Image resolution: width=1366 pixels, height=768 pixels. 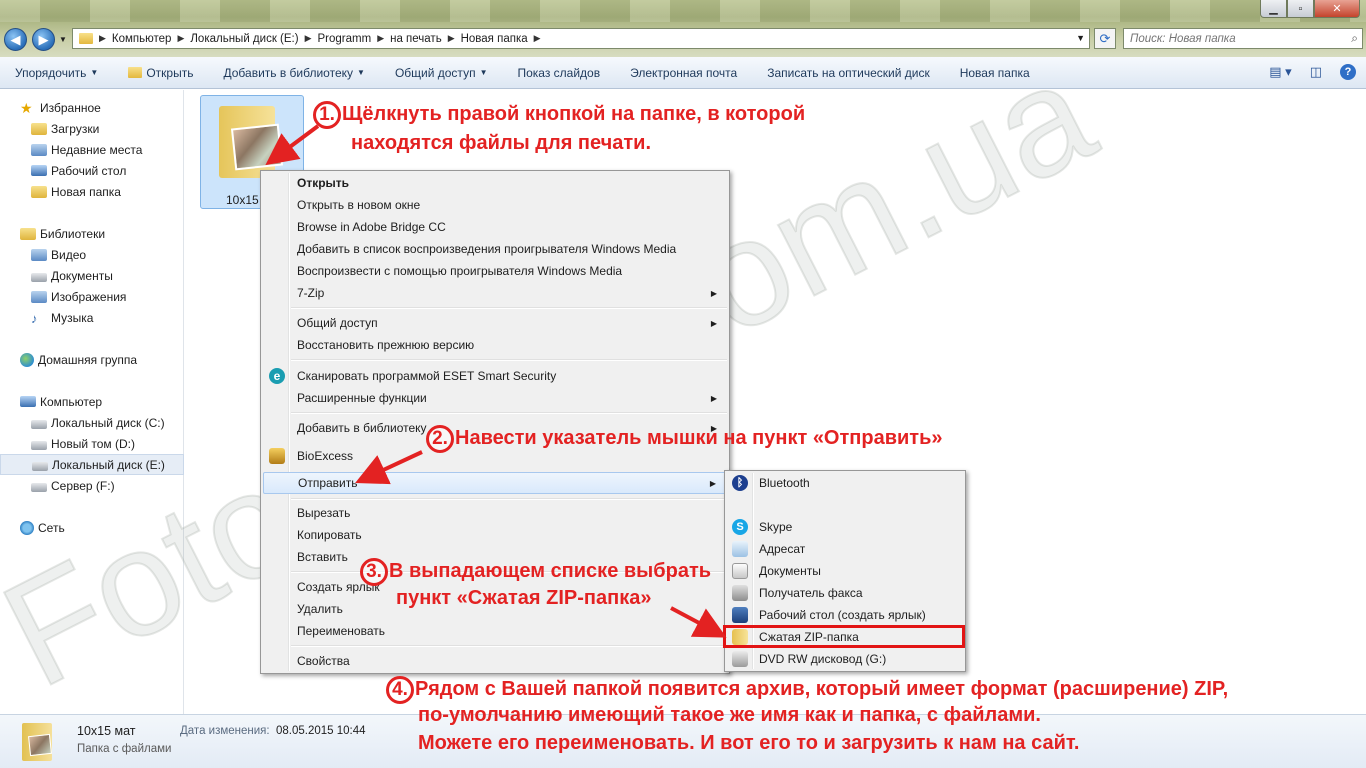 What do you see at coordinates (495, 323) in the screenshot?
I see `menu-item-share: Общий доступ ▶` at bounding box center [495, 323].